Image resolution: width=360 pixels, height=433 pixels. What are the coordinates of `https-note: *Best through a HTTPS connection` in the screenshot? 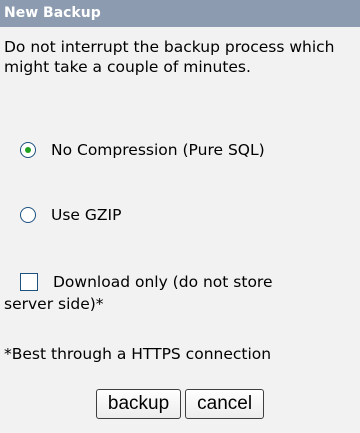 It's located at (138, 354).